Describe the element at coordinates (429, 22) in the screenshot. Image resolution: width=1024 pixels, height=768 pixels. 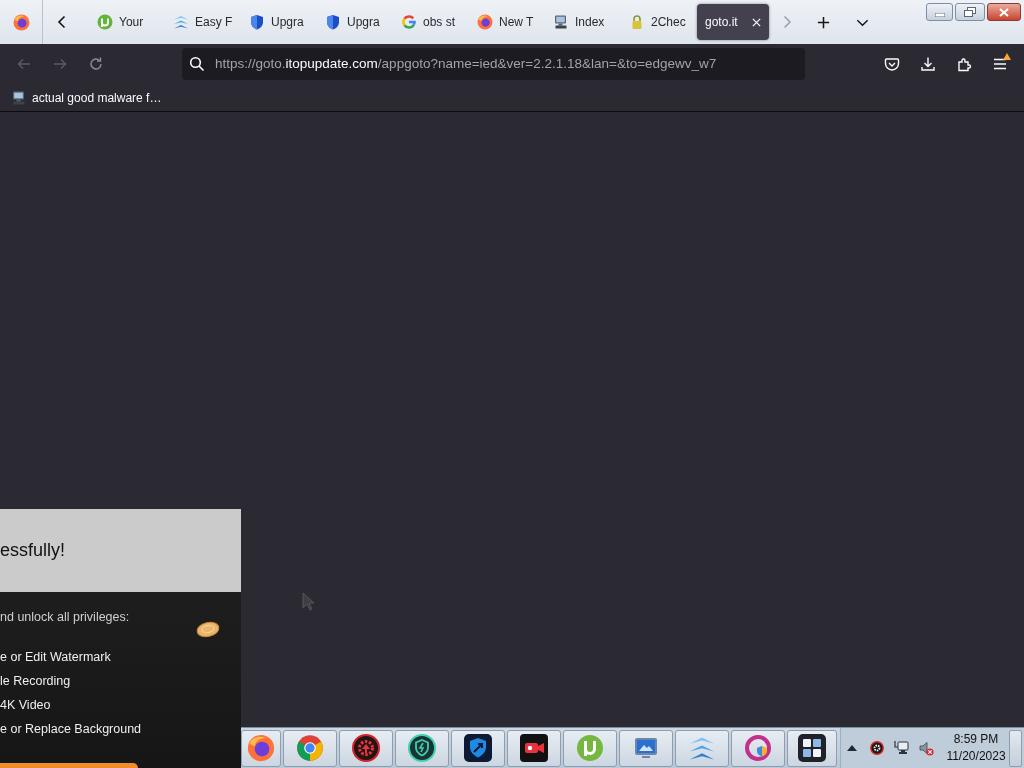
I see `tab: obs st` at that location.